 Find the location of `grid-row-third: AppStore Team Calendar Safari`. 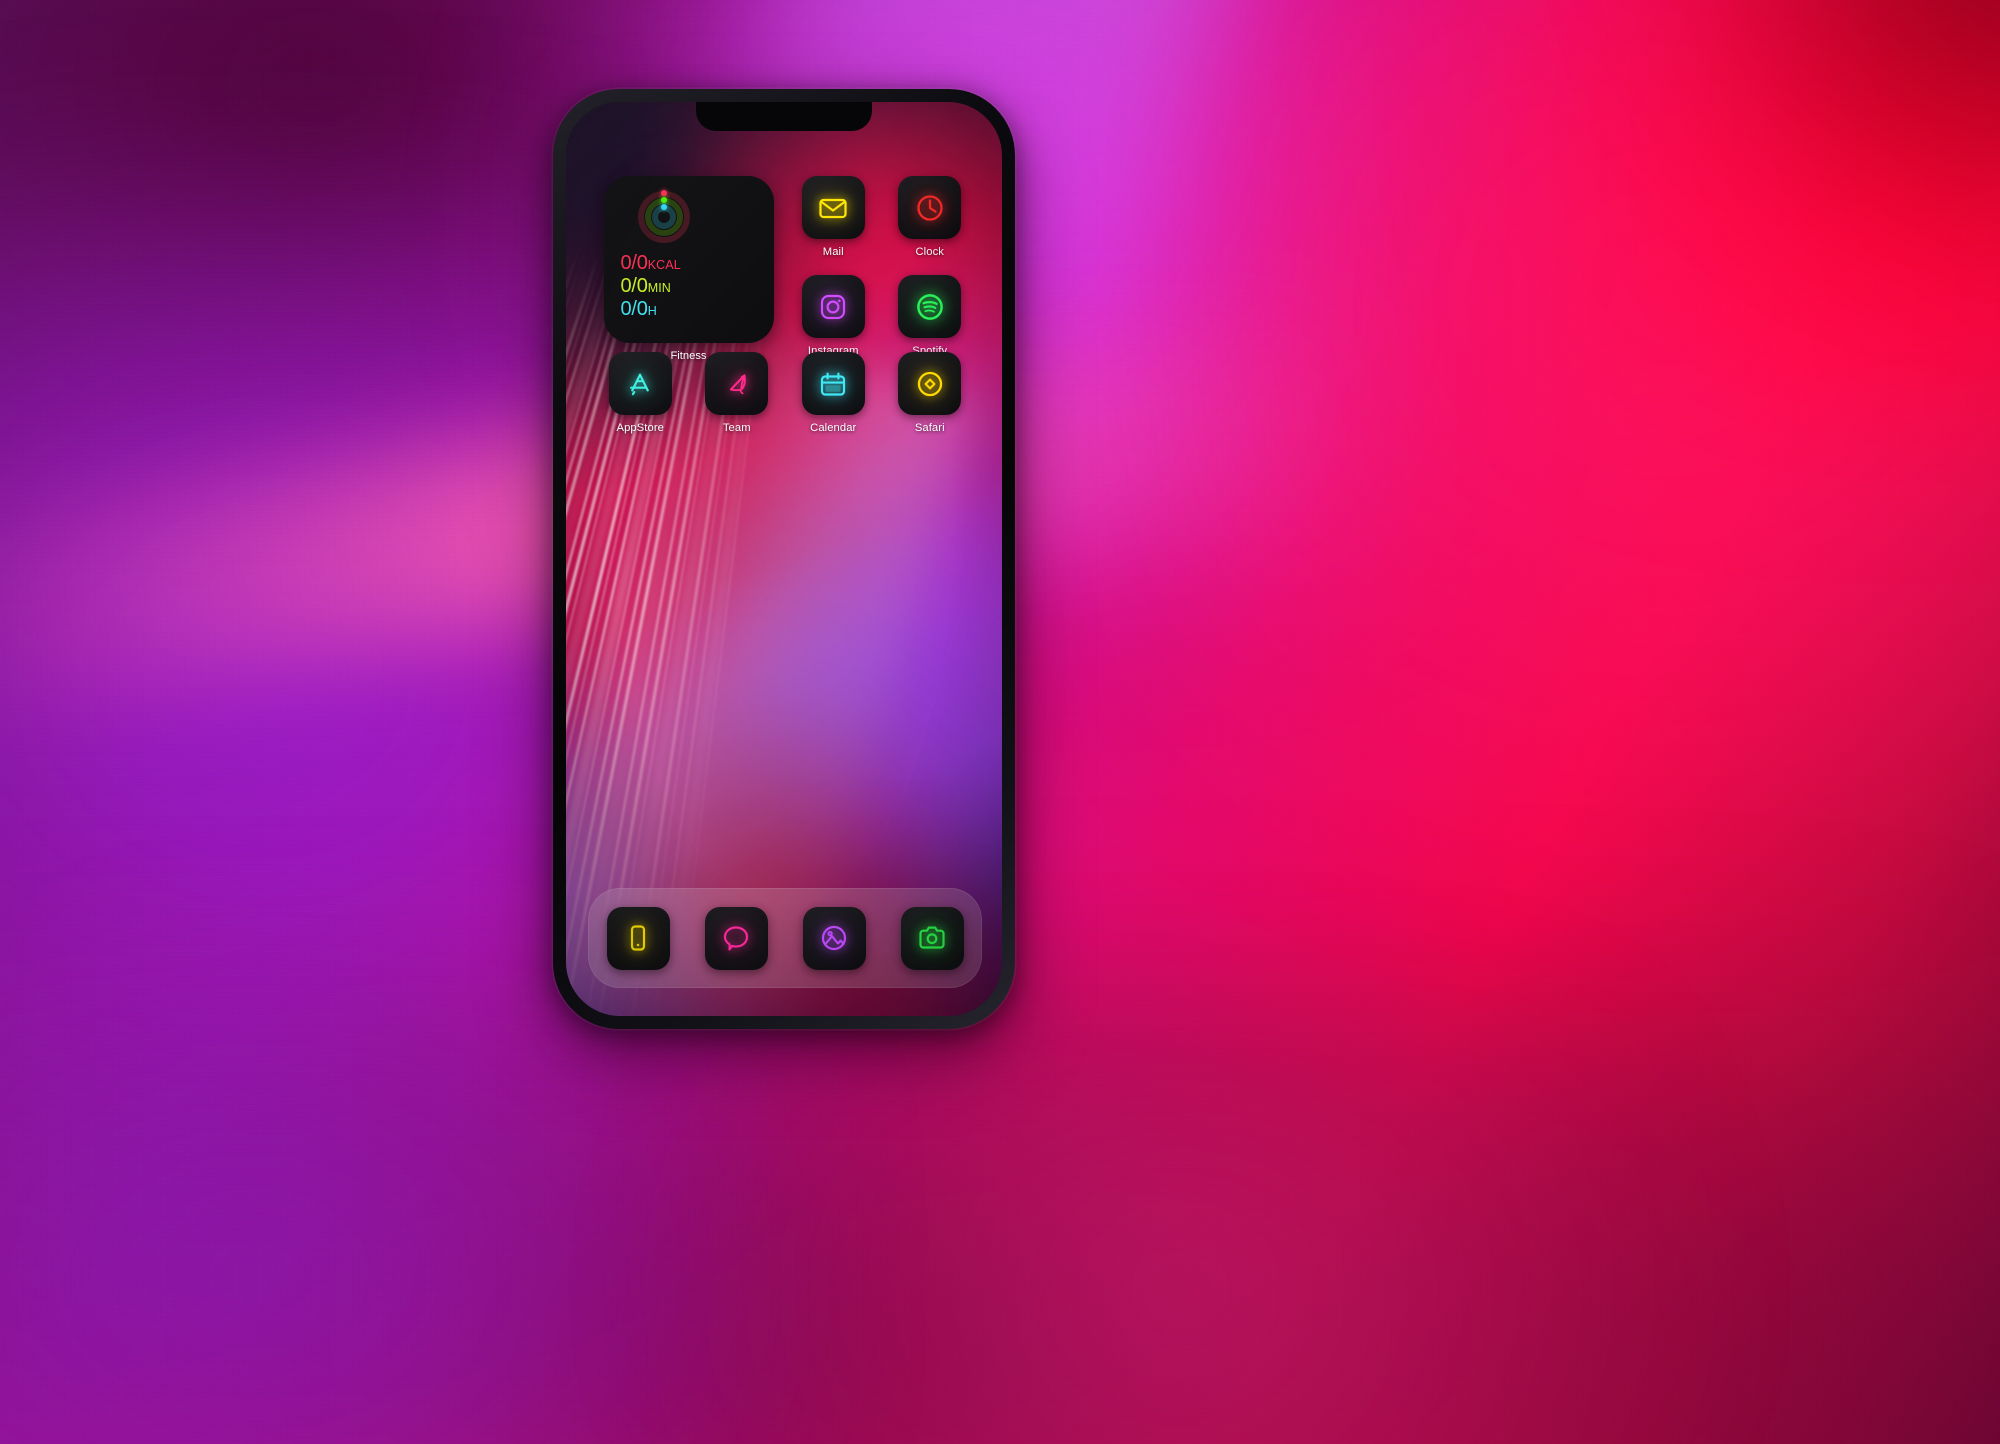

grid-row-third: AppStore Team Calendar Safari is located at coordinates (785, 409).